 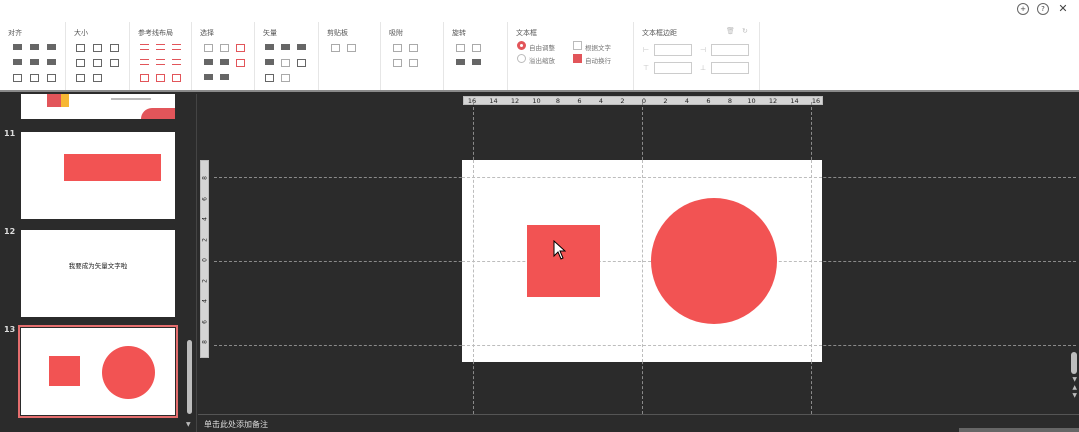 I want to click on prev-slide-icon: ▲, so click(x=1074, y=387).